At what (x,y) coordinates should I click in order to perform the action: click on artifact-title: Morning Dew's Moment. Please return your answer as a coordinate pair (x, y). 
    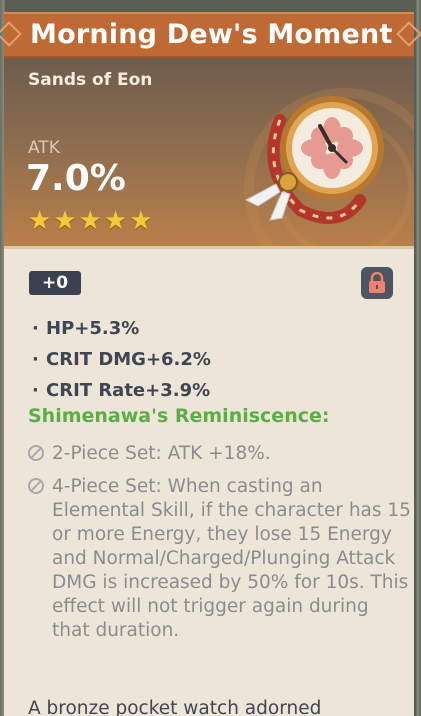
    Looking at the image, I should click on (211, 34).